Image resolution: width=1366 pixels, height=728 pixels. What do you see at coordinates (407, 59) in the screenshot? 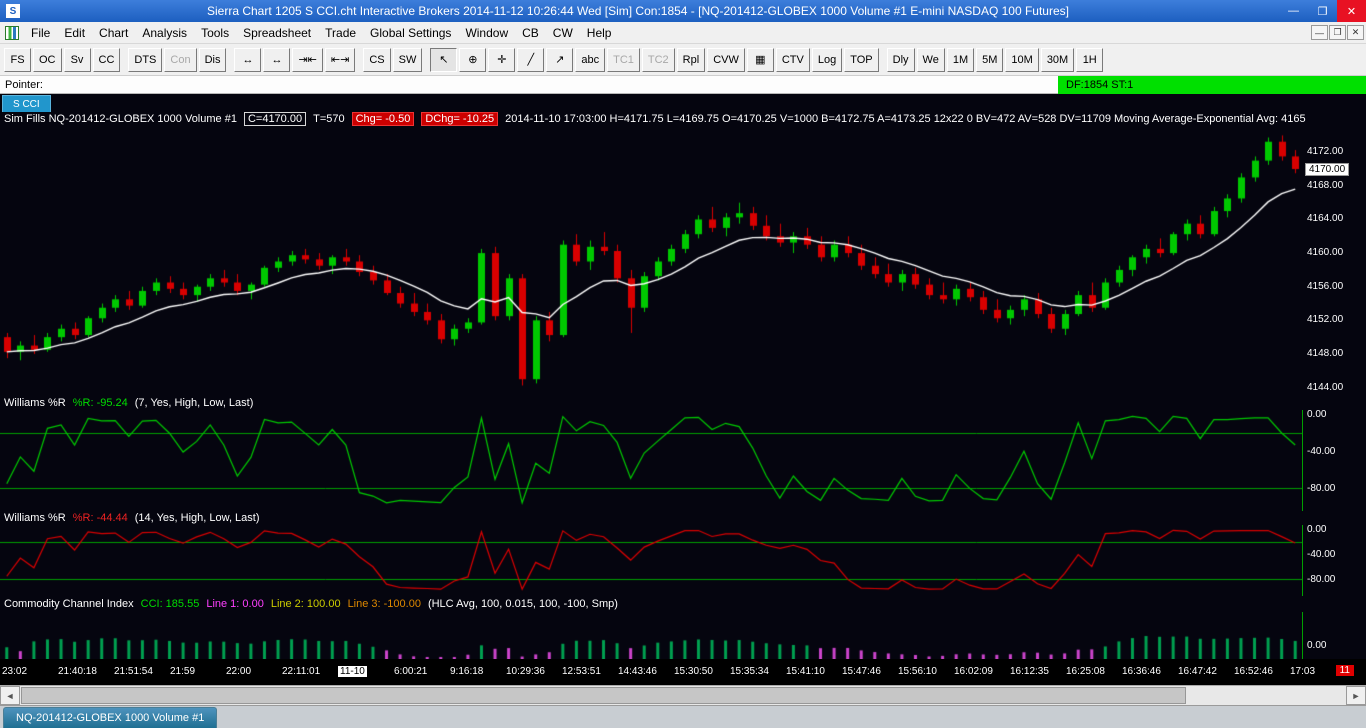
I see `sw-button: SW` at bounding box center [407, 59].